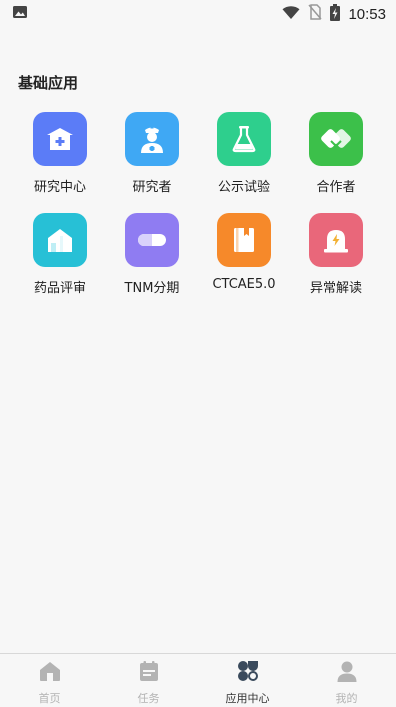 Image resolution: width=396 pixels, height=707 pixels. I want to click on tab-label: 任务, so click(148, 698).